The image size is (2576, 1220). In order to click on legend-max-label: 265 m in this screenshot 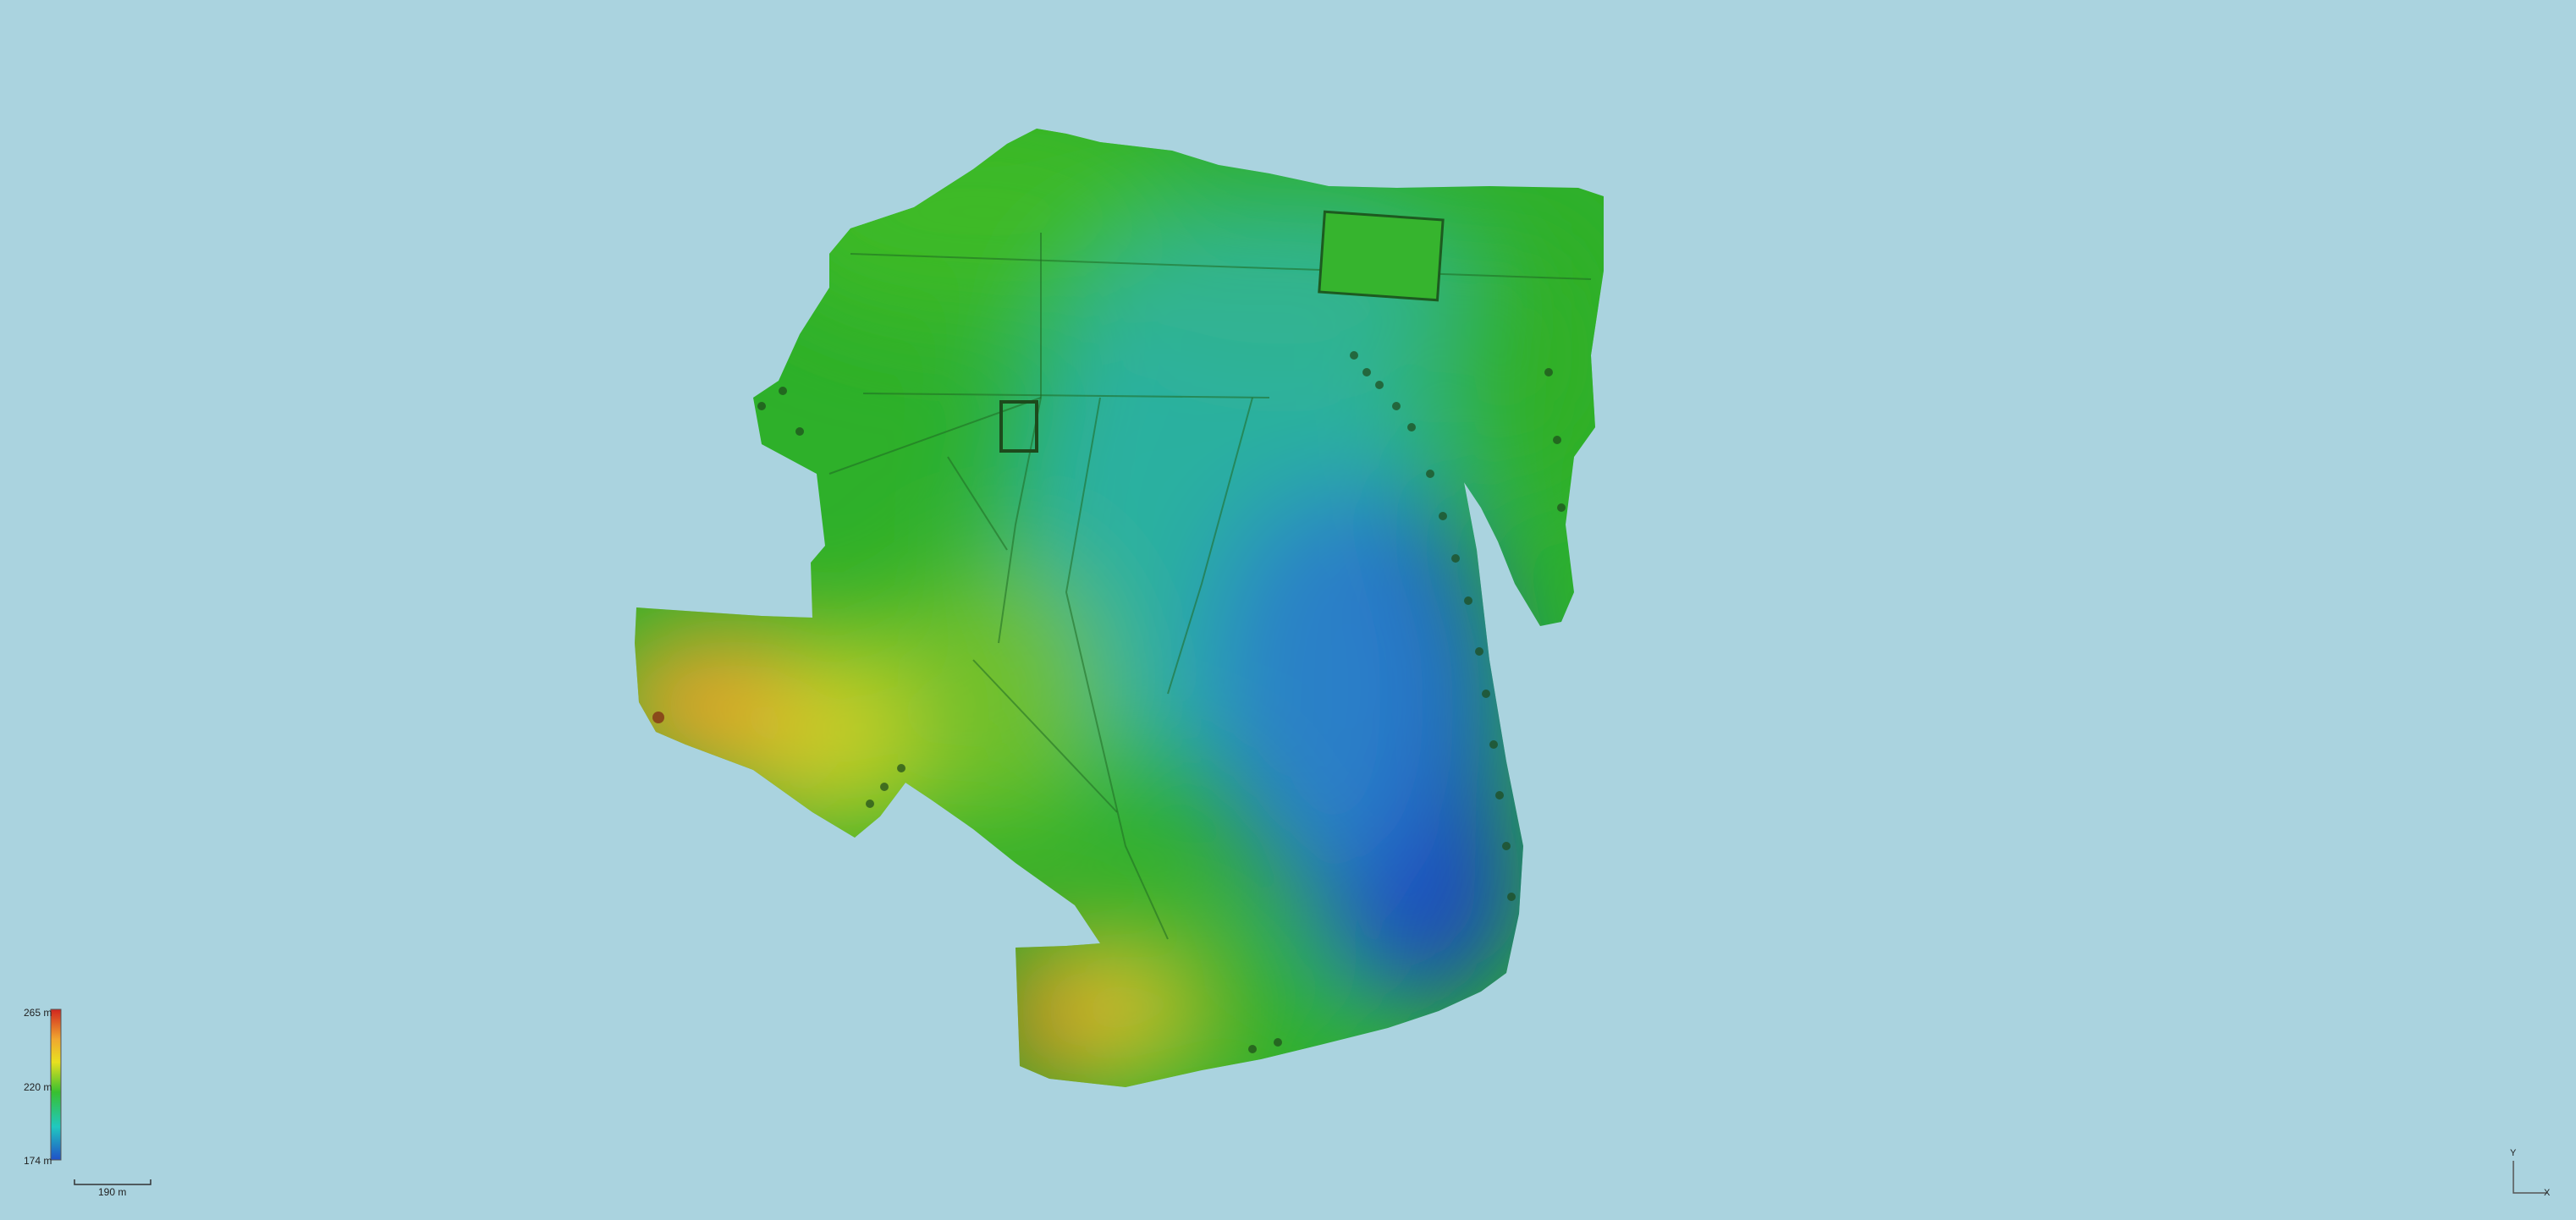, I will do `click(38, 1013)`.